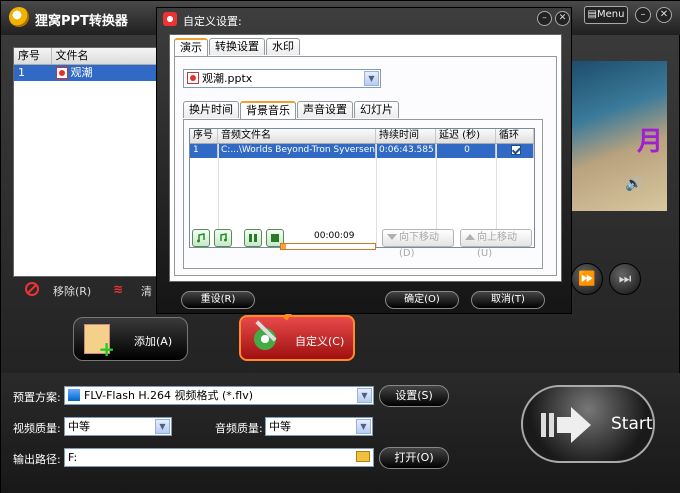 Image resolution: width=680 pixels, height=493 pixels. I want to click on preset-select: FLV-Flash H.264 视频格式 (*.flv) ▼, so click(219, 395).